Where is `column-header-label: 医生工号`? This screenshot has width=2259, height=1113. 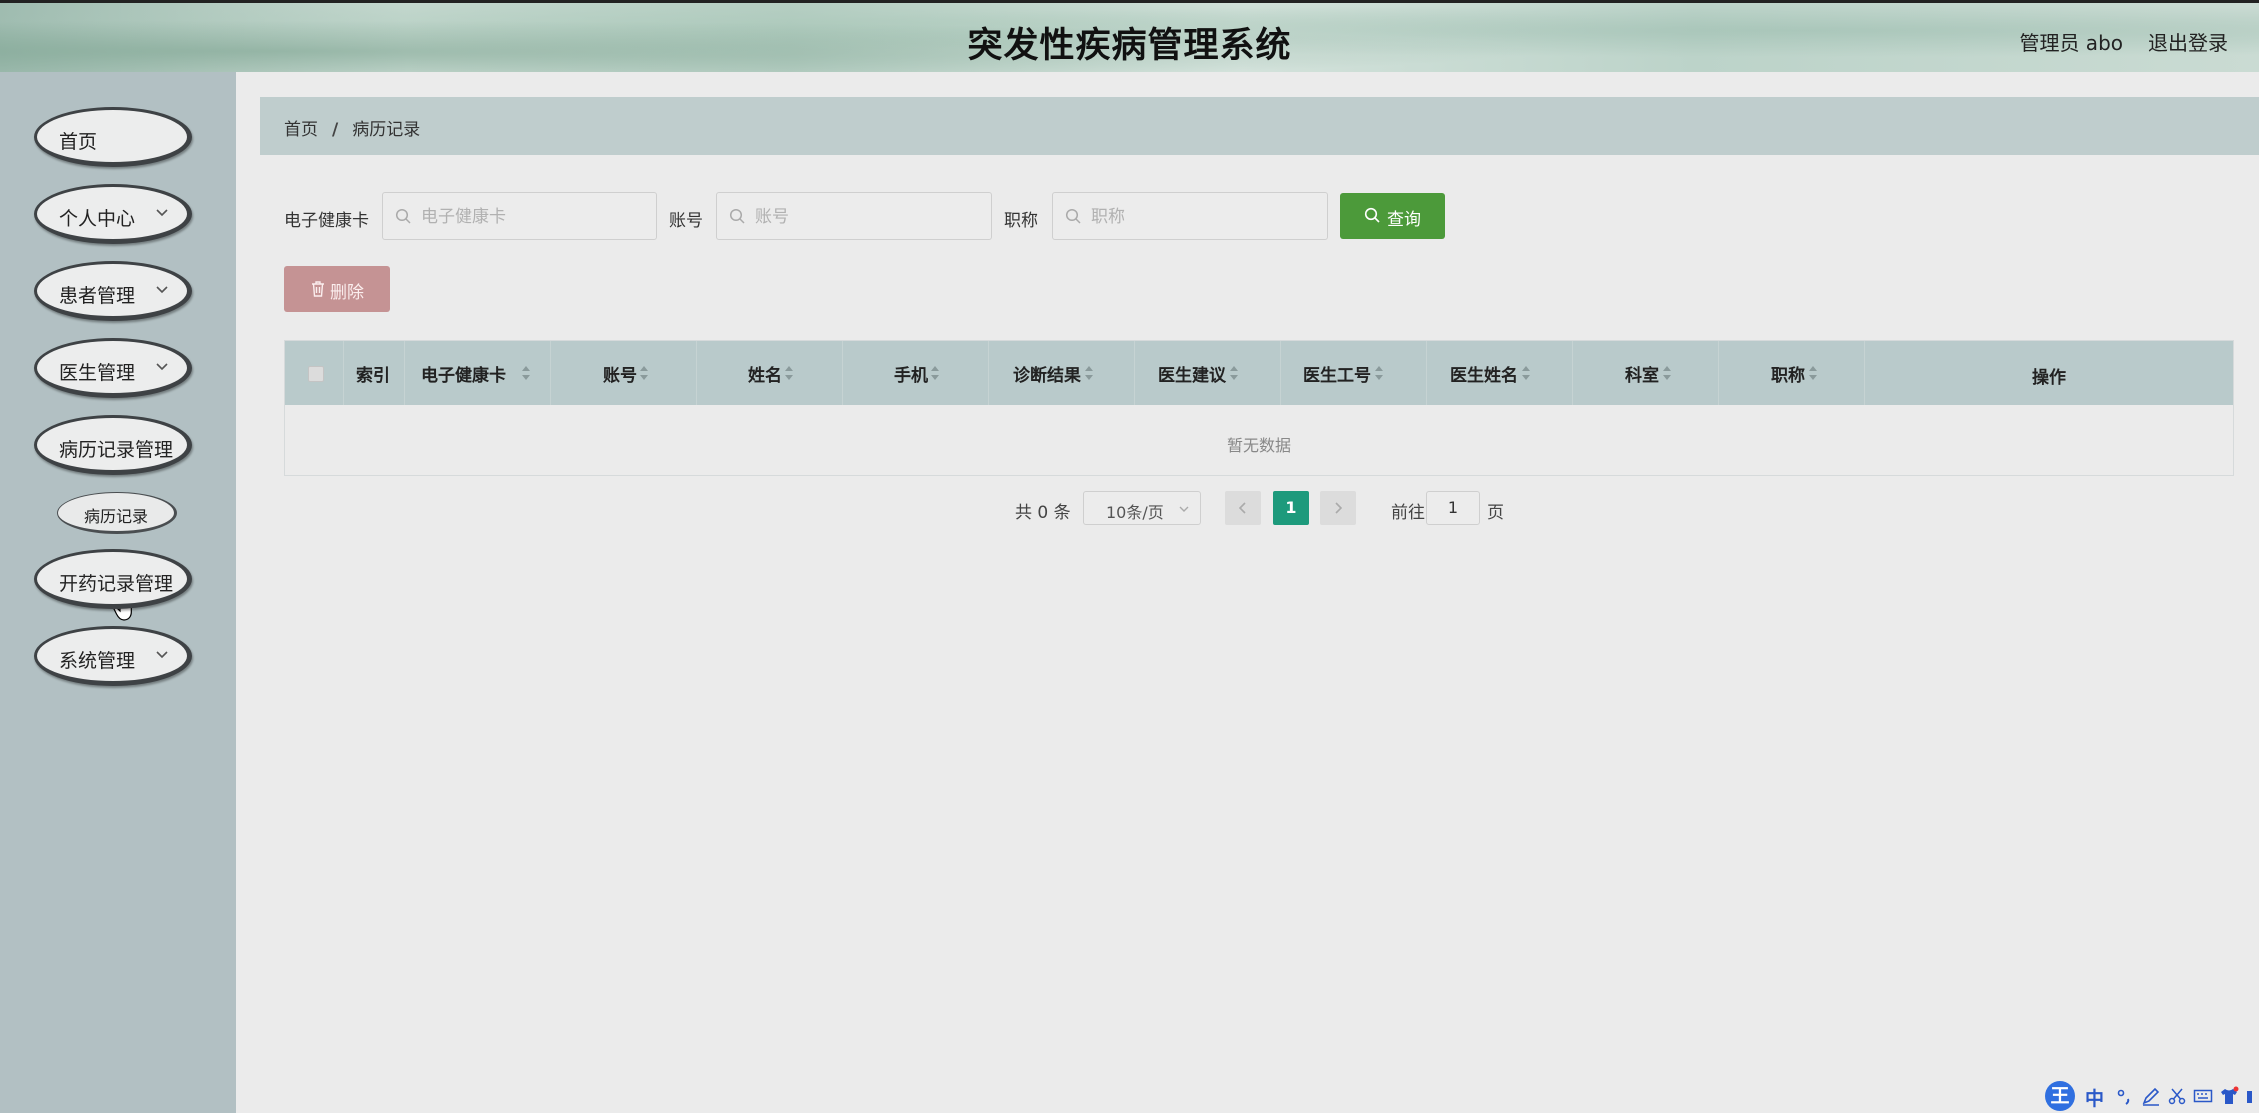 column-header-label: 医生工号 is located at coordinates (1337, 376).